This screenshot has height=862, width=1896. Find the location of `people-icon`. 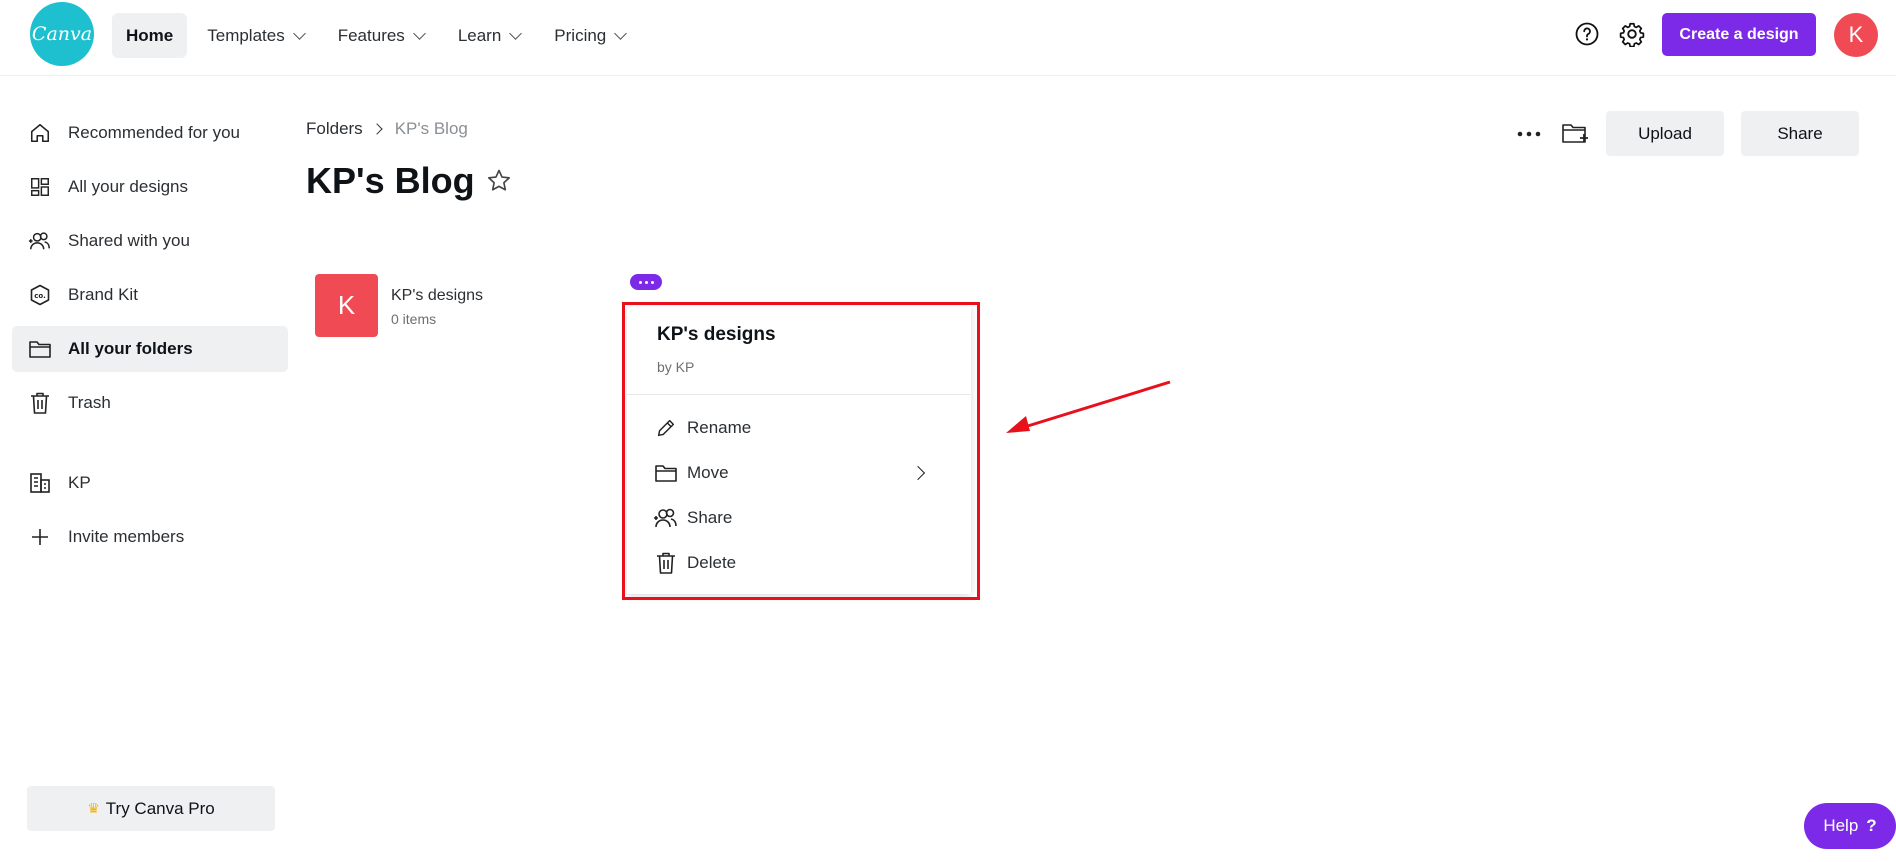

people-icon is located at coordinates (40, 241).